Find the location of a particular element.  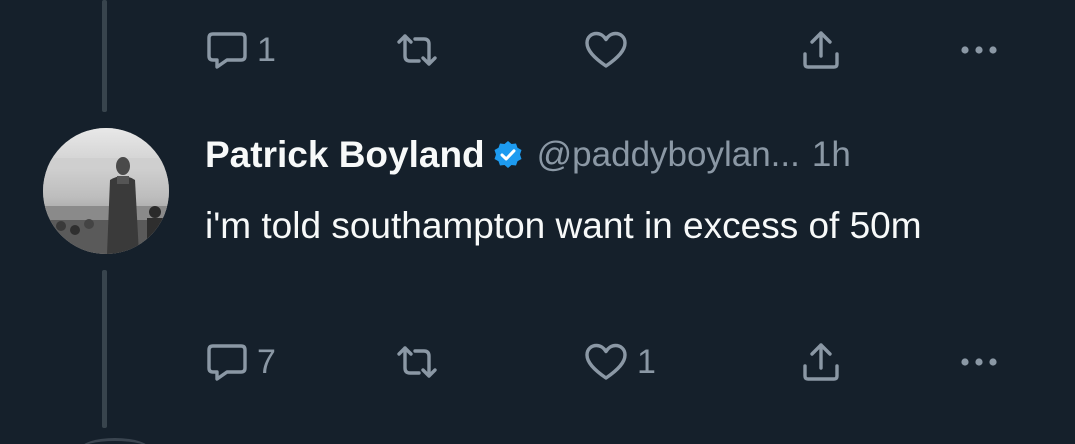

avatar is located at coordinates (106, 191).